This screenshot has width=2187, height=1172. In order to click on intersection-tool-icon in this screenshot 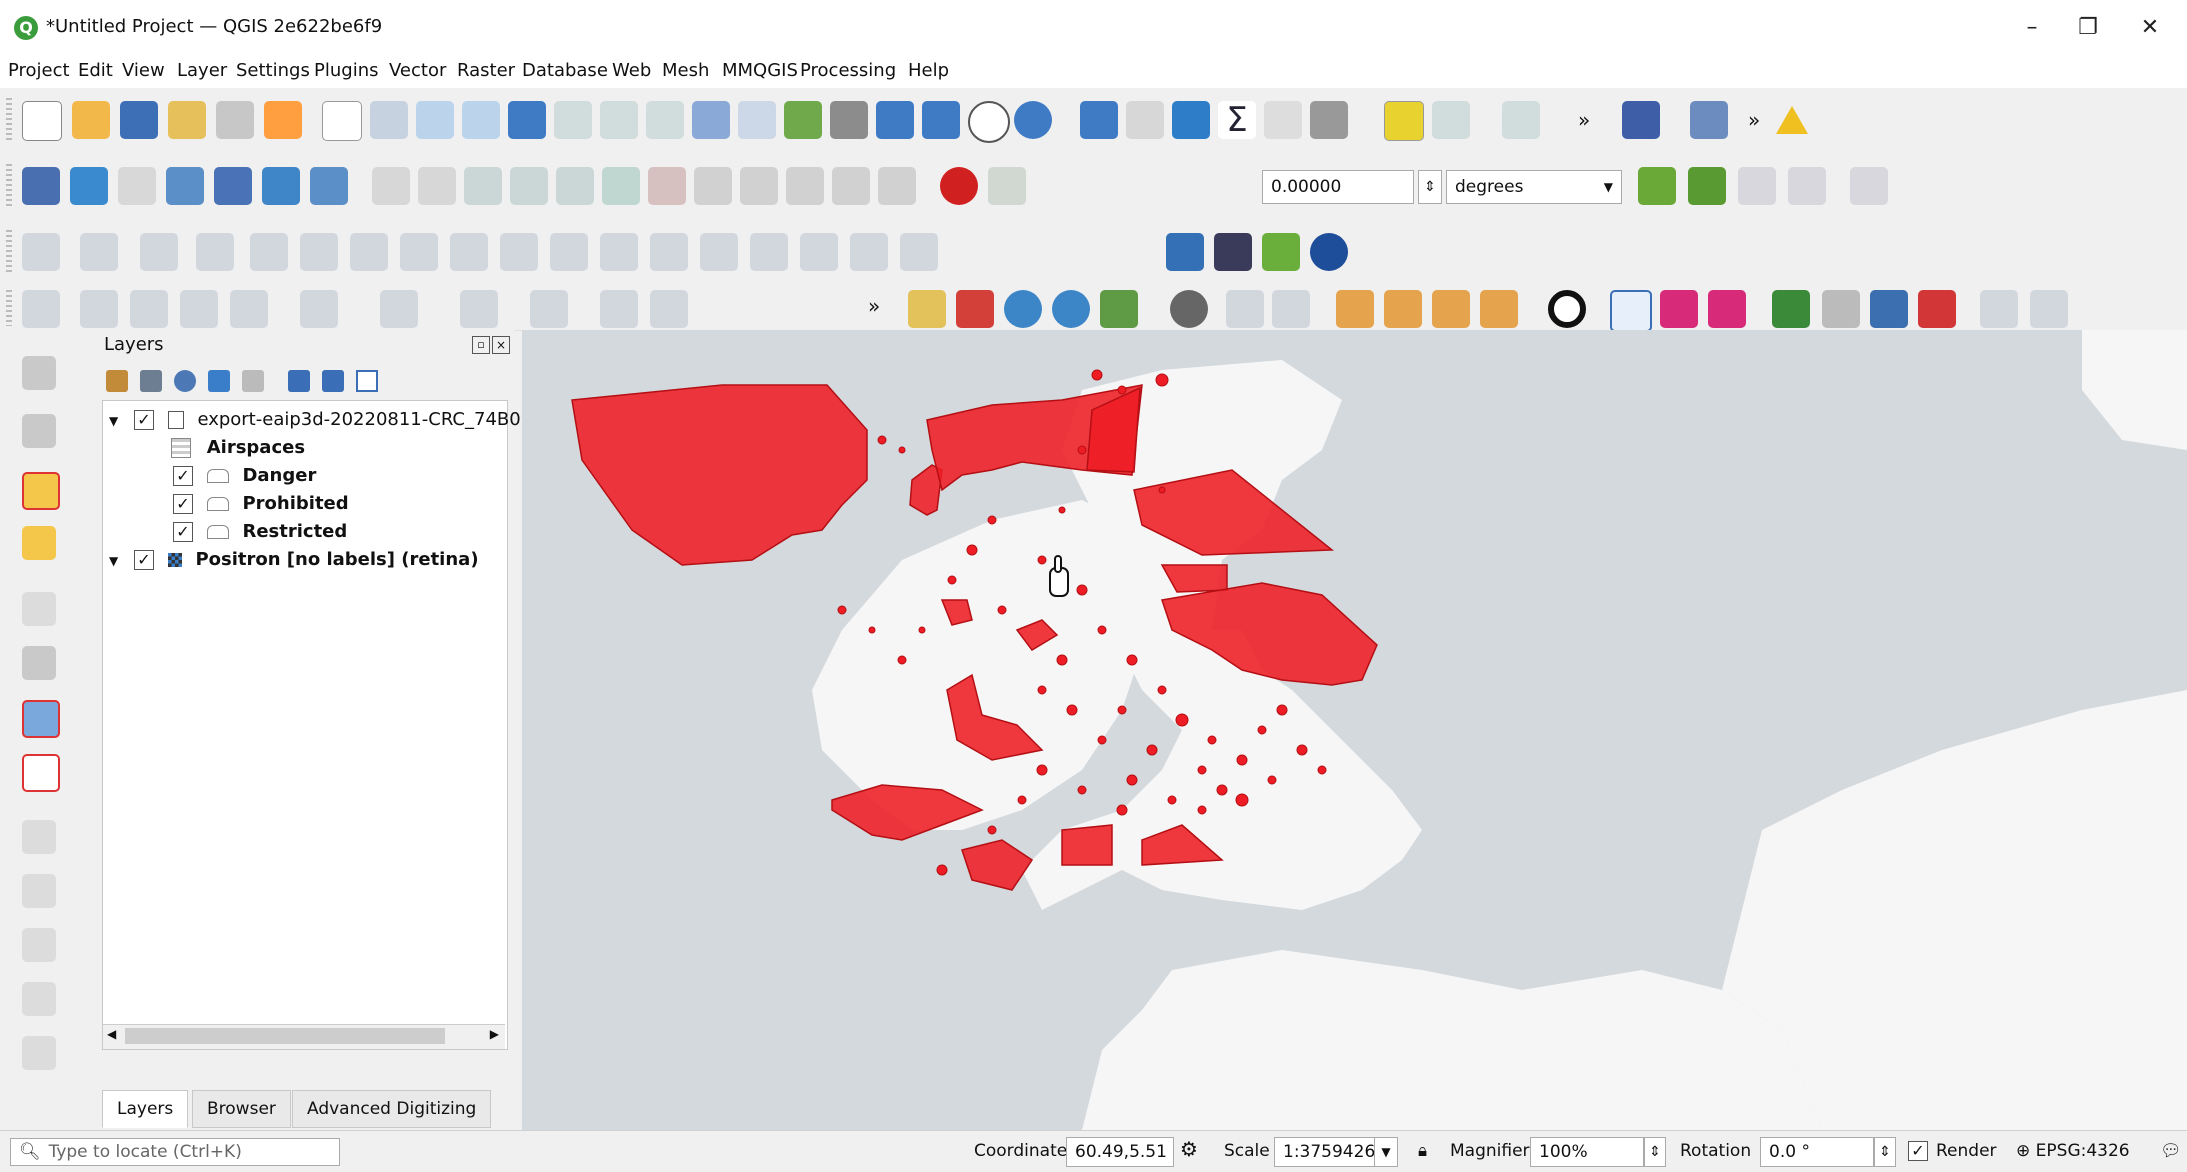, I will do `click(1727, 309)`.